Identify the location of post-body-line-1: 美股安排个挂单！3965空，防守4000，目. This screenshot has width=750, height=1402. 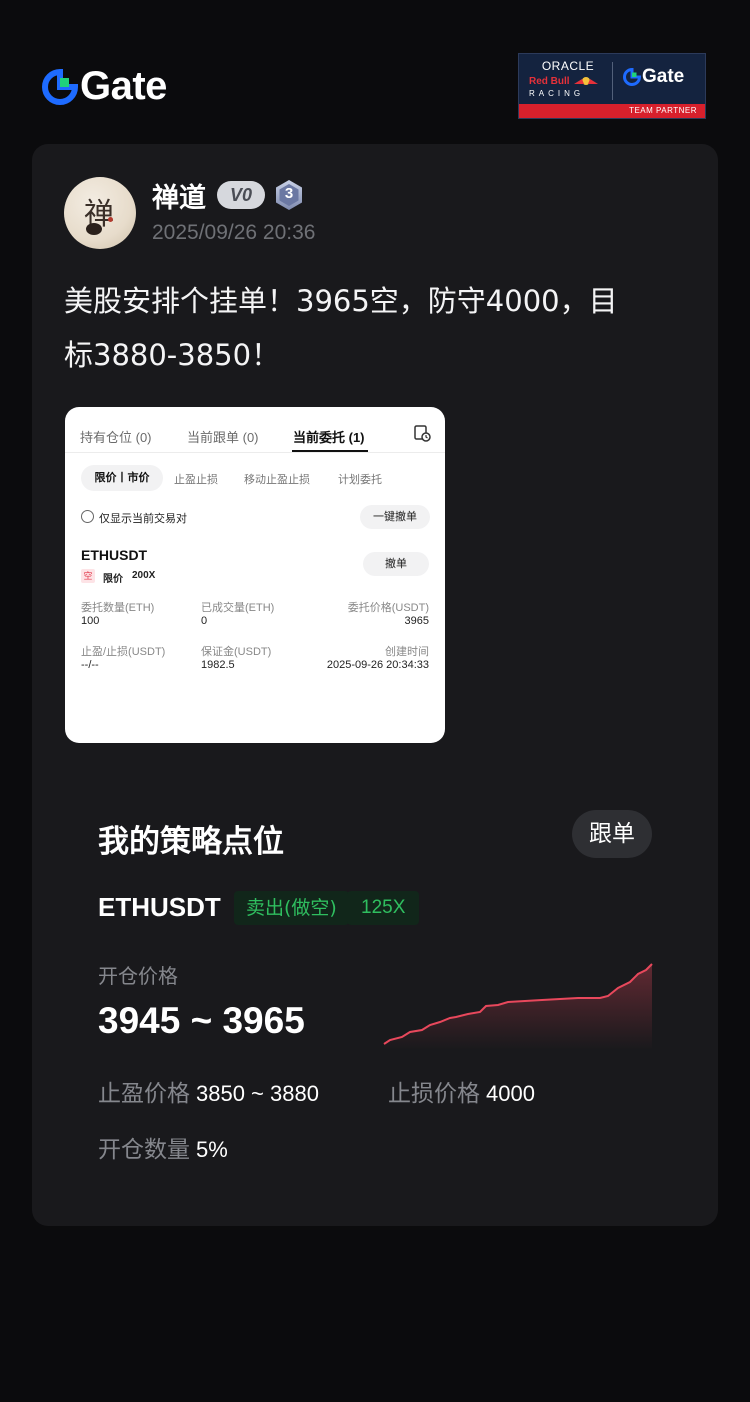
(341, 301).